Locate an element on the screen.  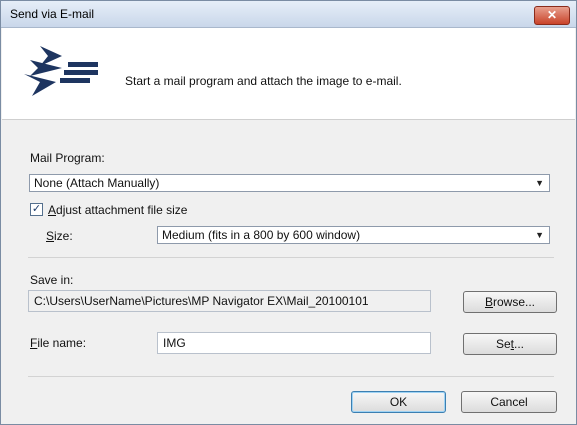
checkmark-icon: ✓ is located at coordinates (36, 209).